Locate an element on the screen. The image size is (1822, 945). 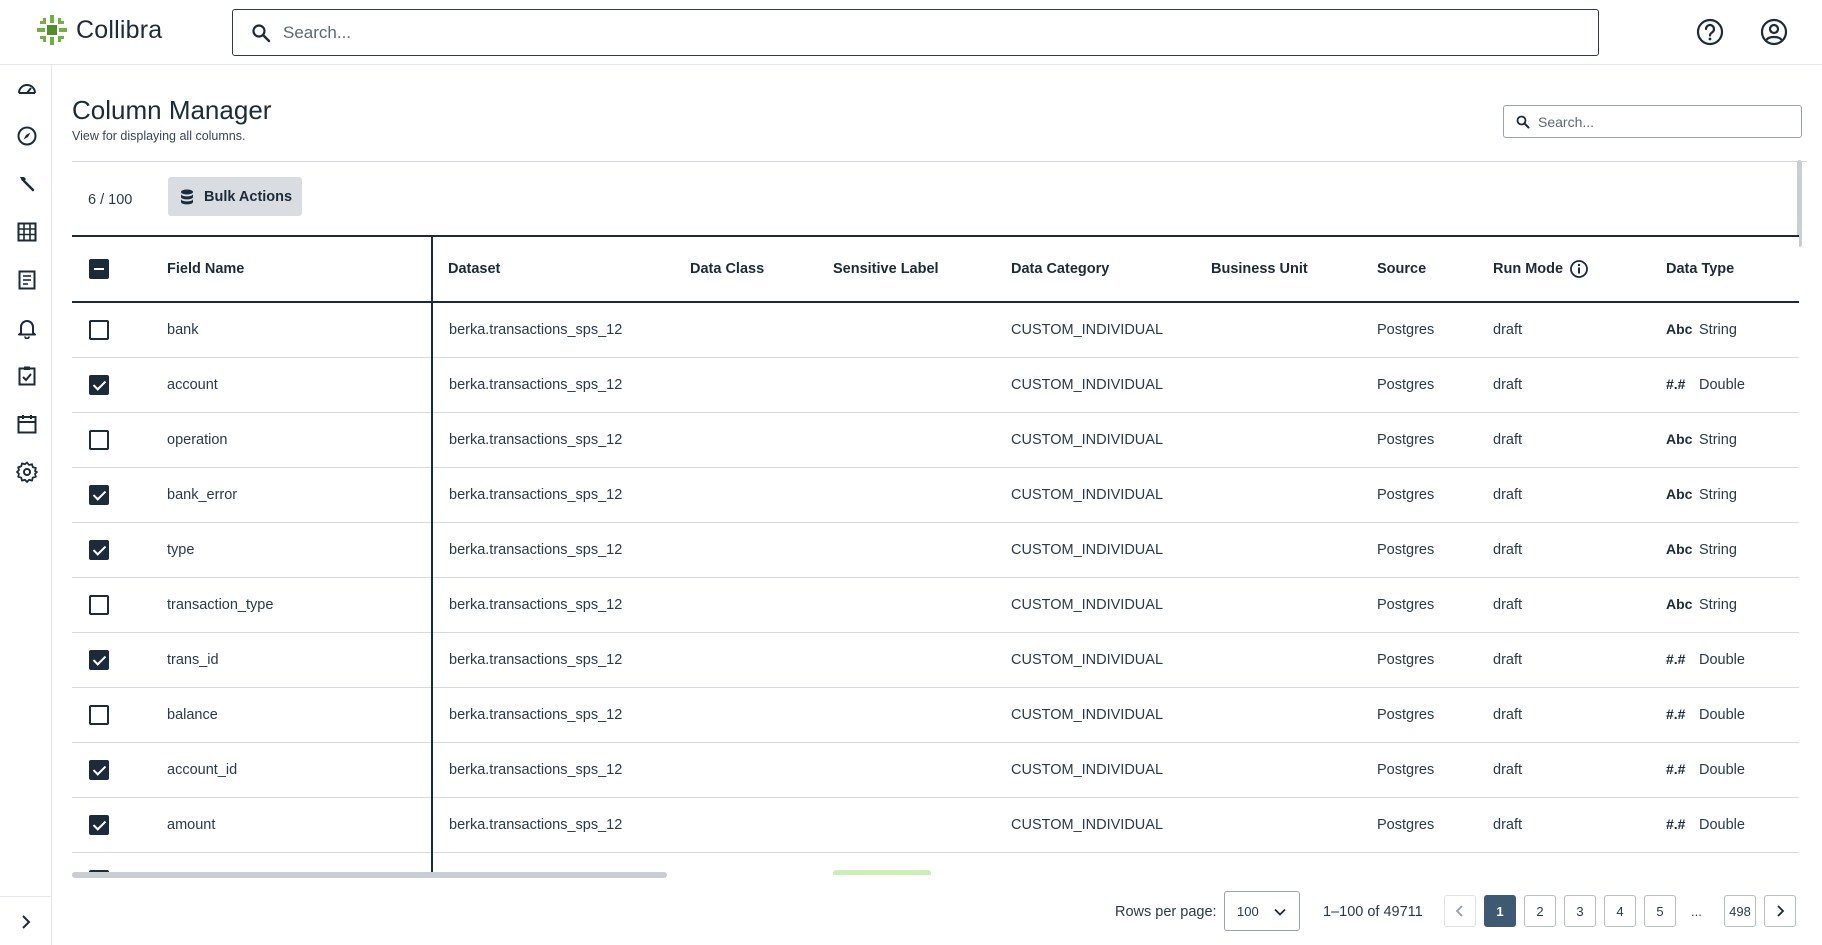
header-data-category: Data Category is located at coordinates (1111, 270).